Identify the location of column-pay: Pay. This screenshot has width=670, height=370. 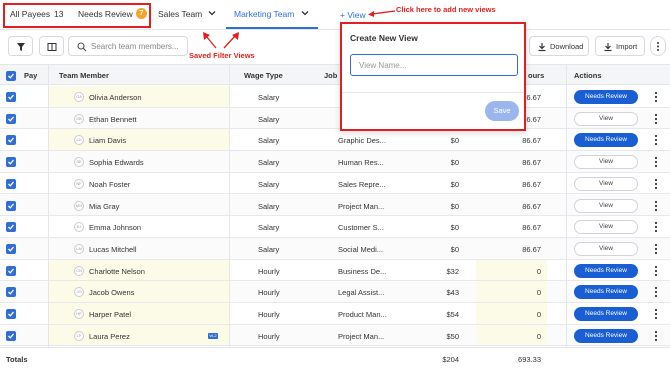
(30, 75).